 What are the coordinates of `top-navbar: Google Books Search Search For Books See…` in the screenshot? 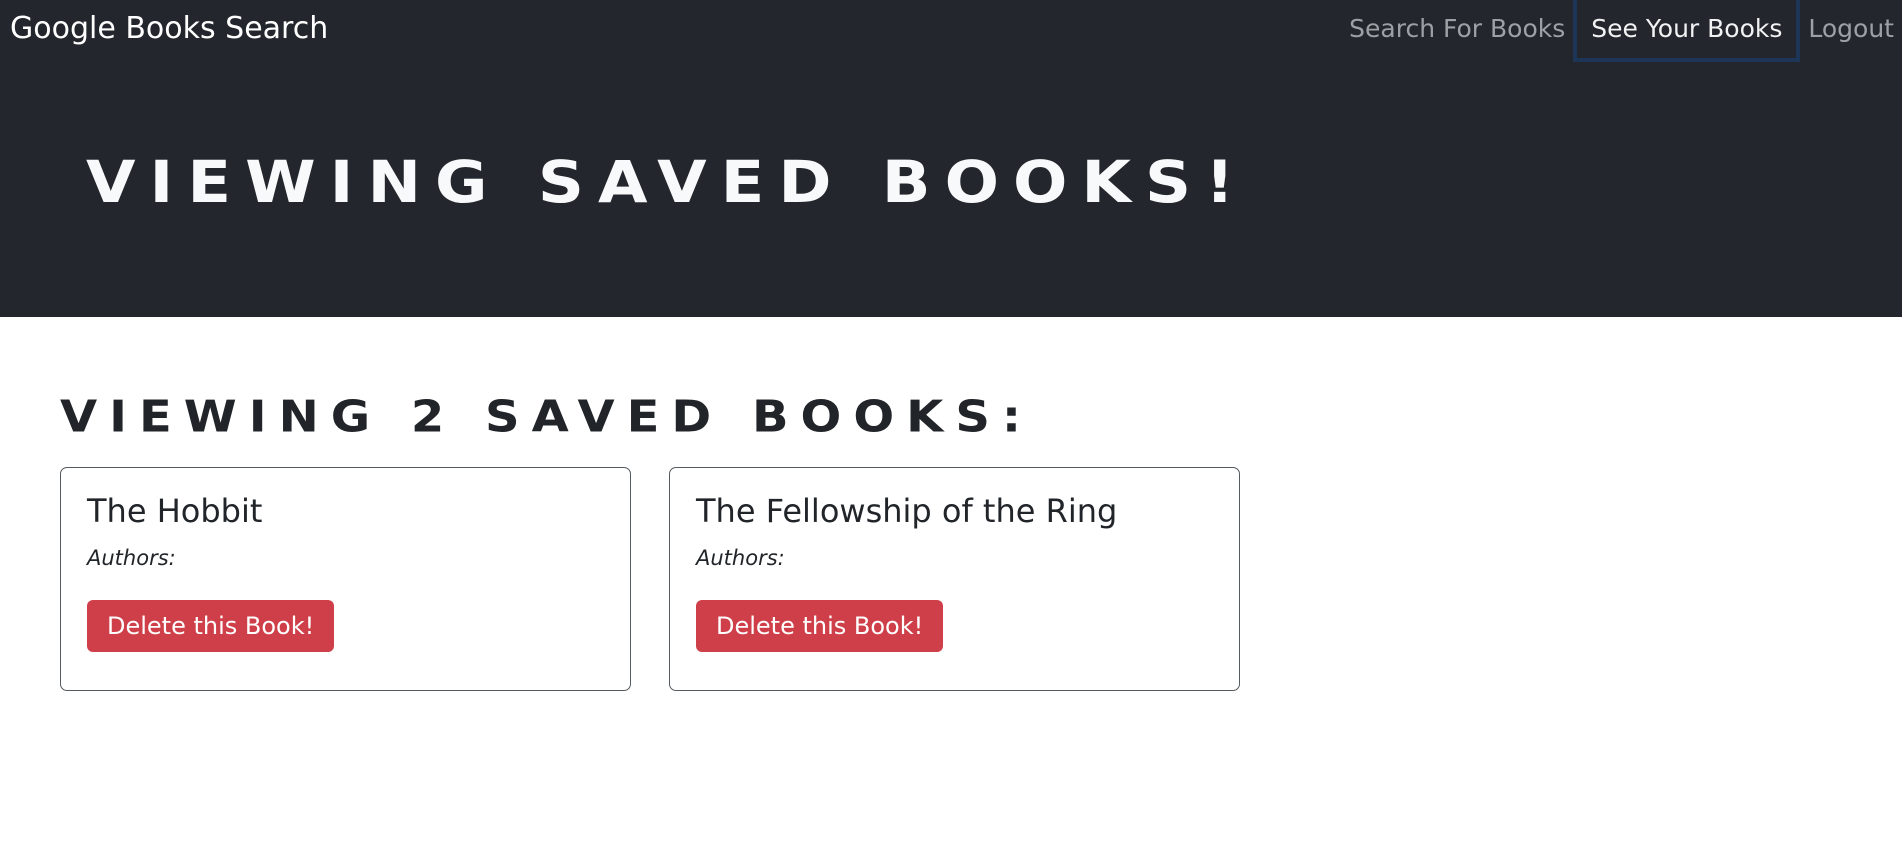 It's located at (951, 31).